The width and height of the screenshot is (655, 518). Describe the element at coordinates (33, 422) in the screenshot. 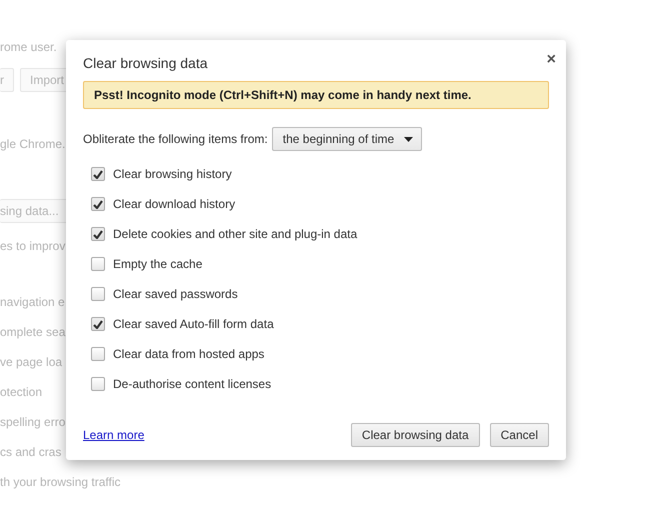

I see `background-text: spelling erro` at that location.